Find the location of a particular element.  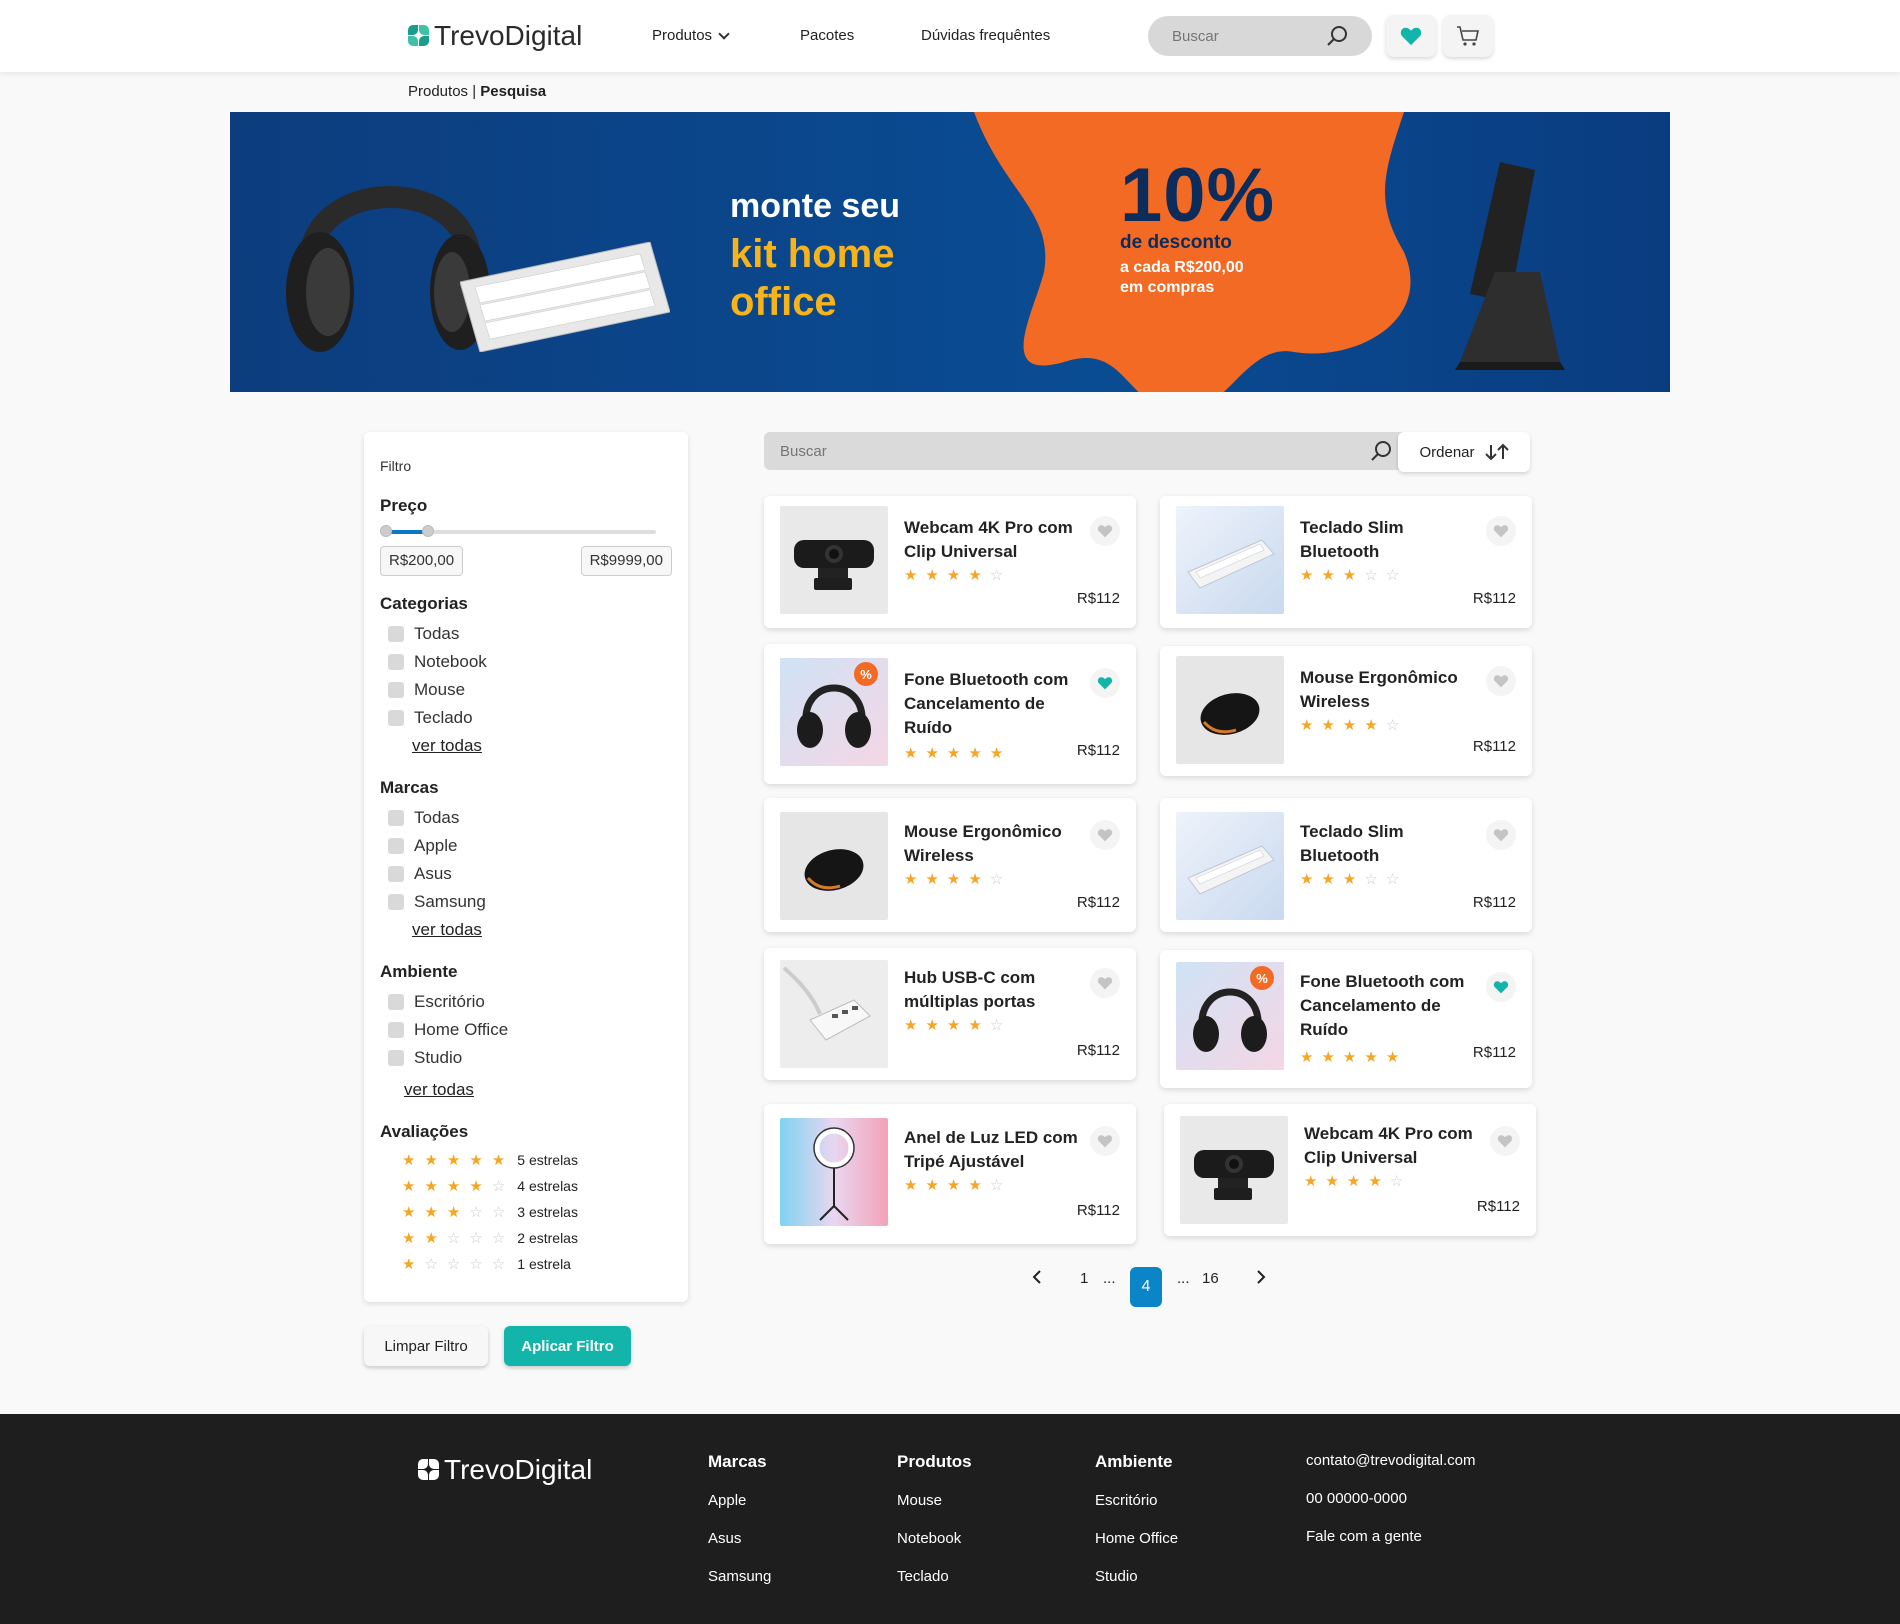

category-option: Todas is located at coordinates (423, 634).